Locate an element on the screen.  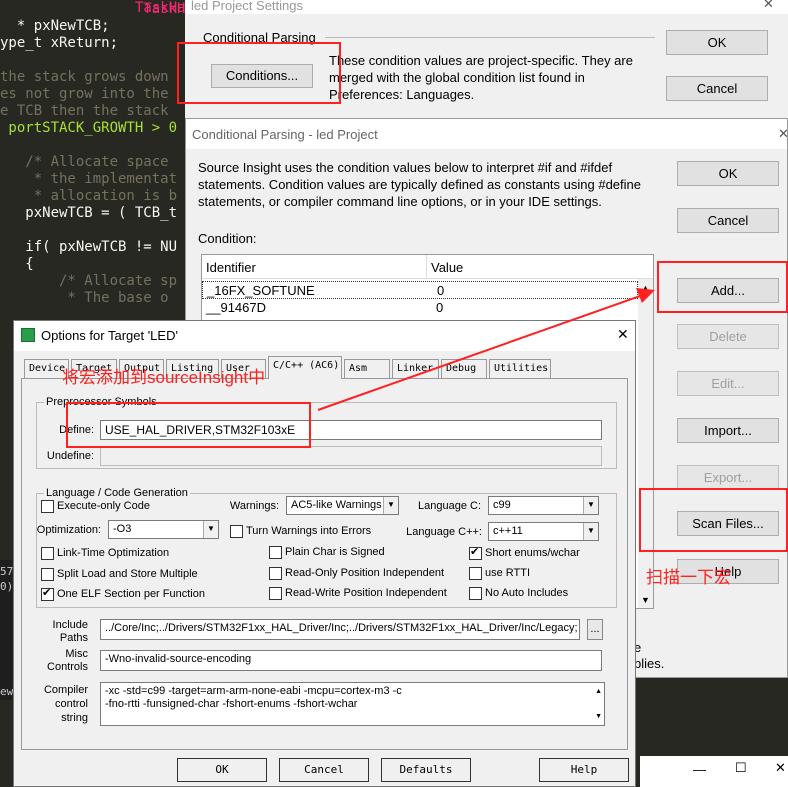
arrow-line is located at coordinates (479, 353).